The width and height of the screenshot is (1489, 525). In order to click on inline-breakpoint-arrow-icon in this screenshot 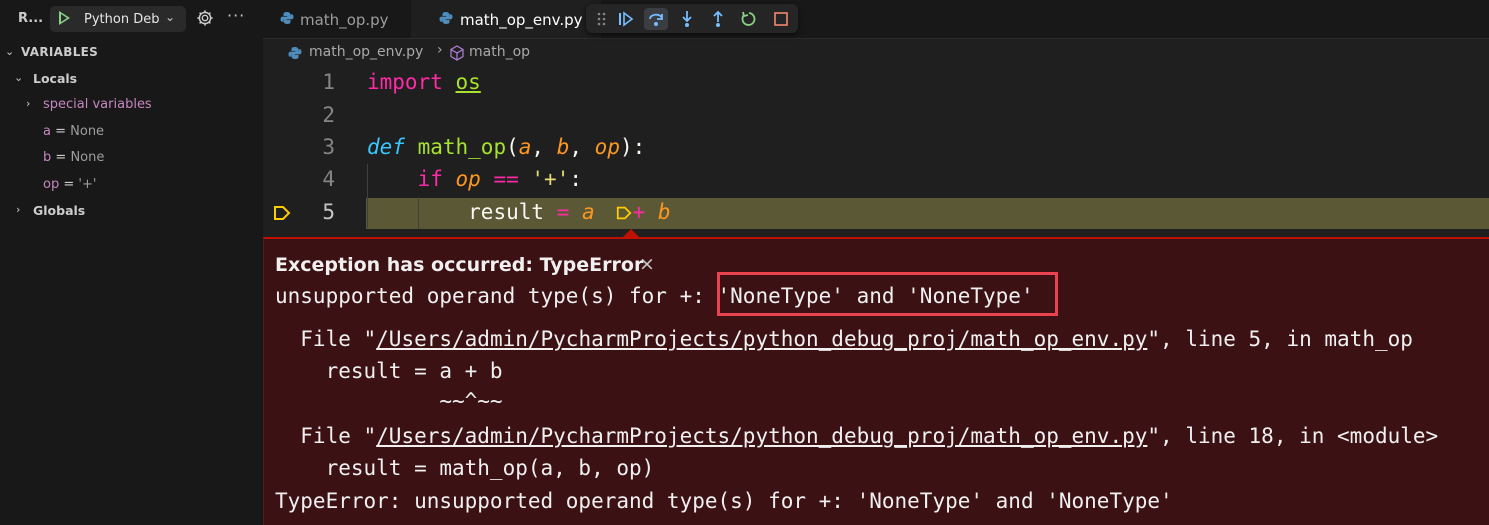, I will do `click(624, 213)`.